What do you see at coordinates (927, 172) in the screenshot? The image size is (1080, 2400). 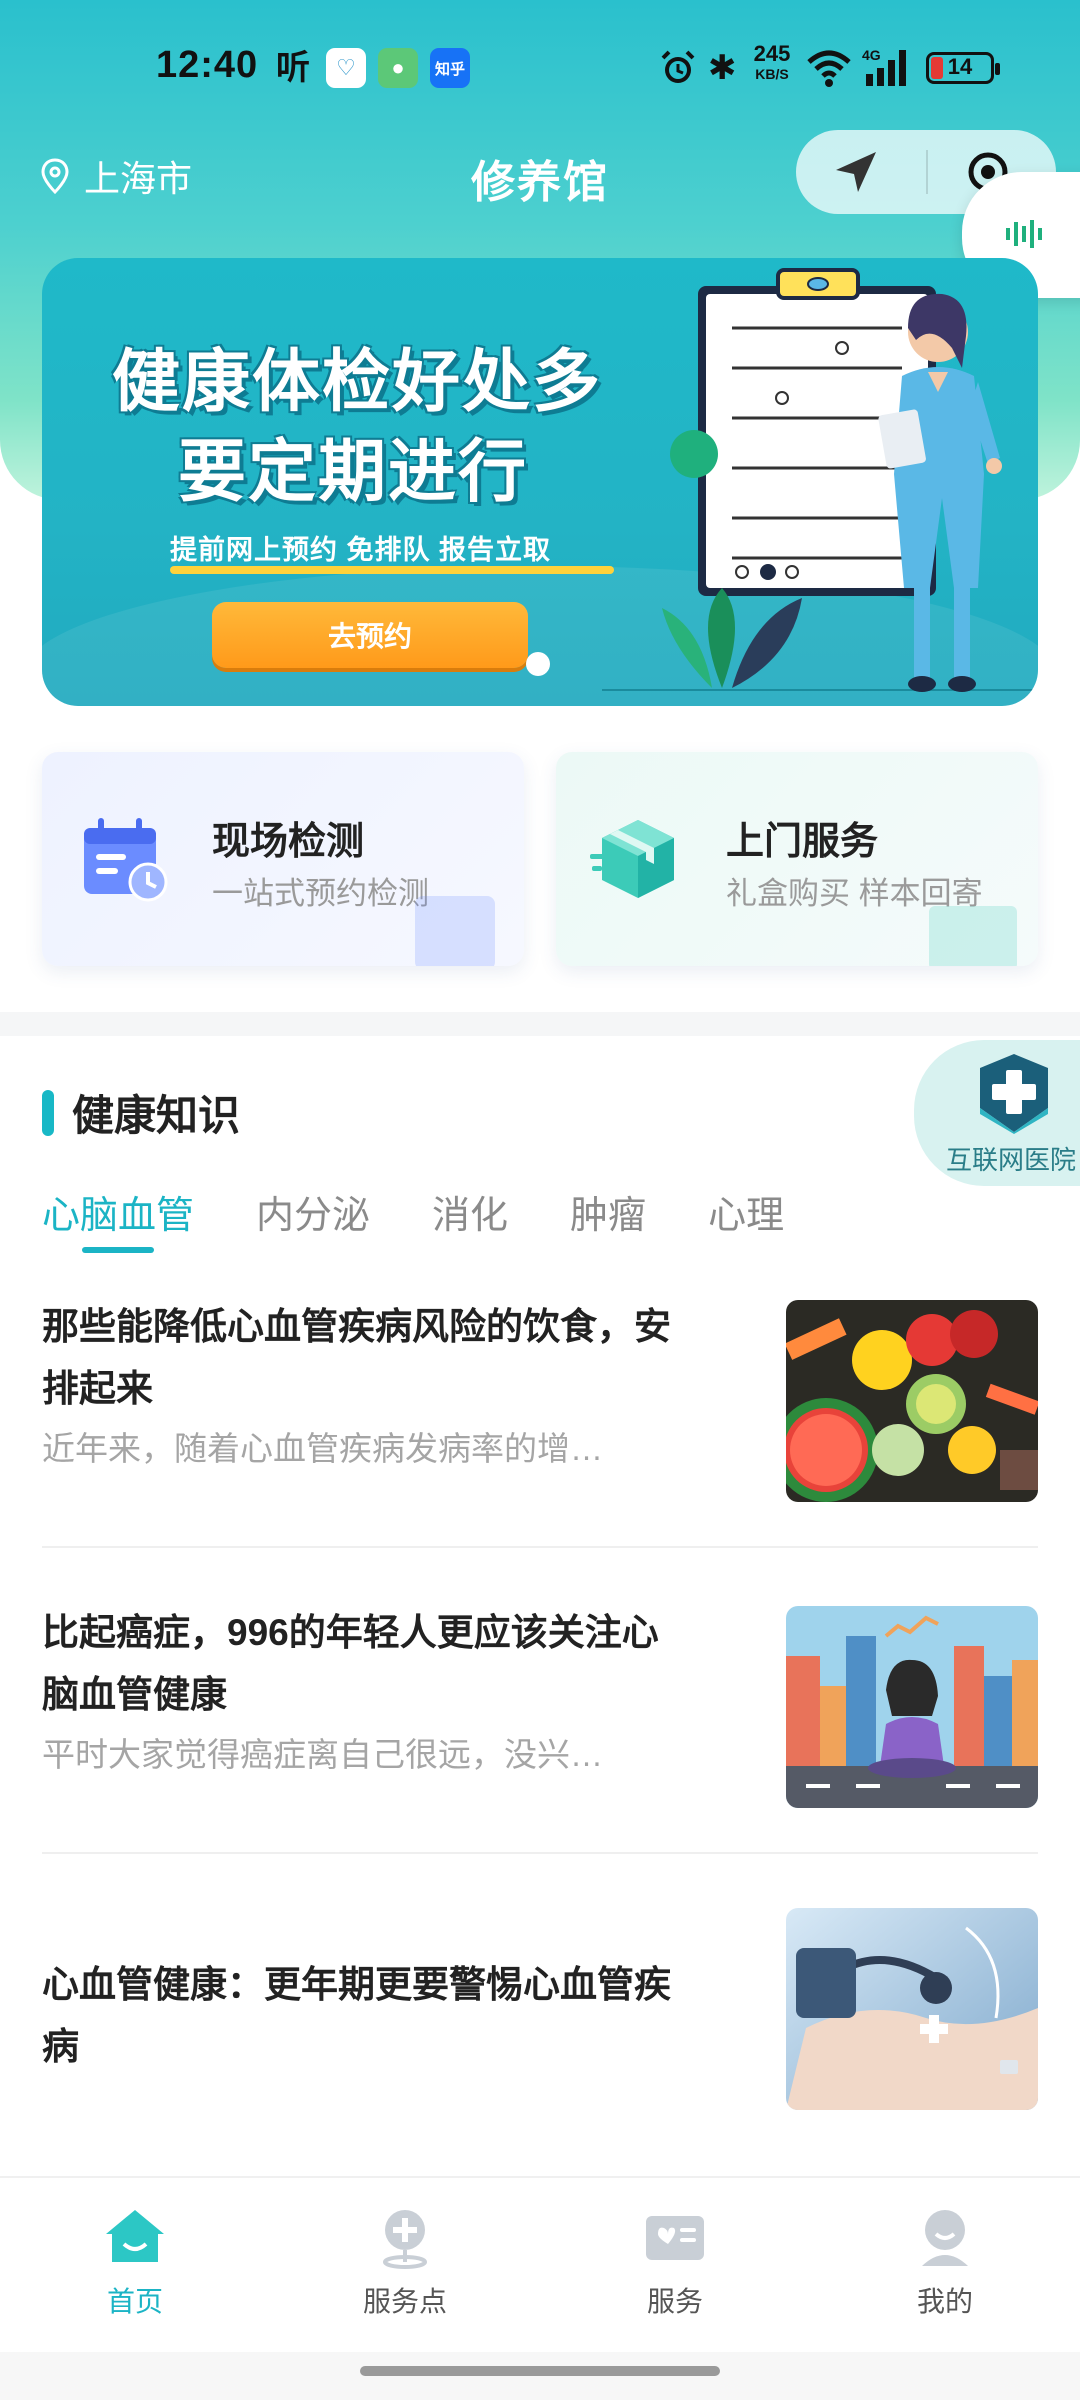 I see `capsule-divider` at bounding box center [927, 172].